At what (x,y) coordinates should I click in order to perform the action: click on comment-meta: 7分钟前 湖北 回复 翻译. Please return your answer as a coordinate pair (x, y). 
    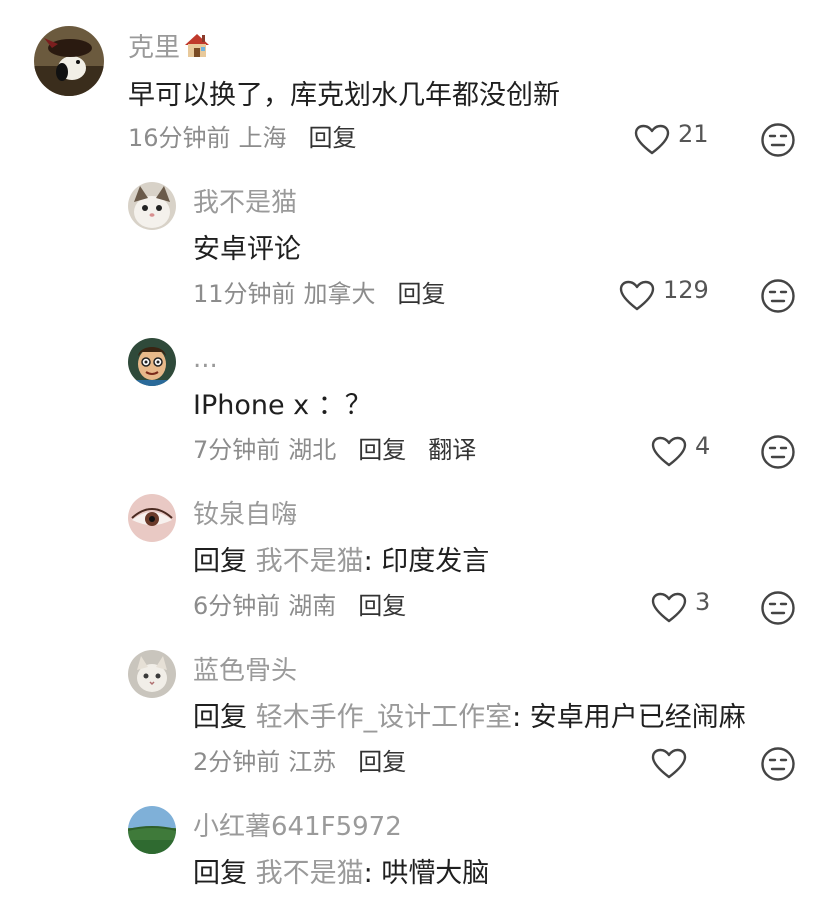
    Looking at the image, I should click on (334, 450).